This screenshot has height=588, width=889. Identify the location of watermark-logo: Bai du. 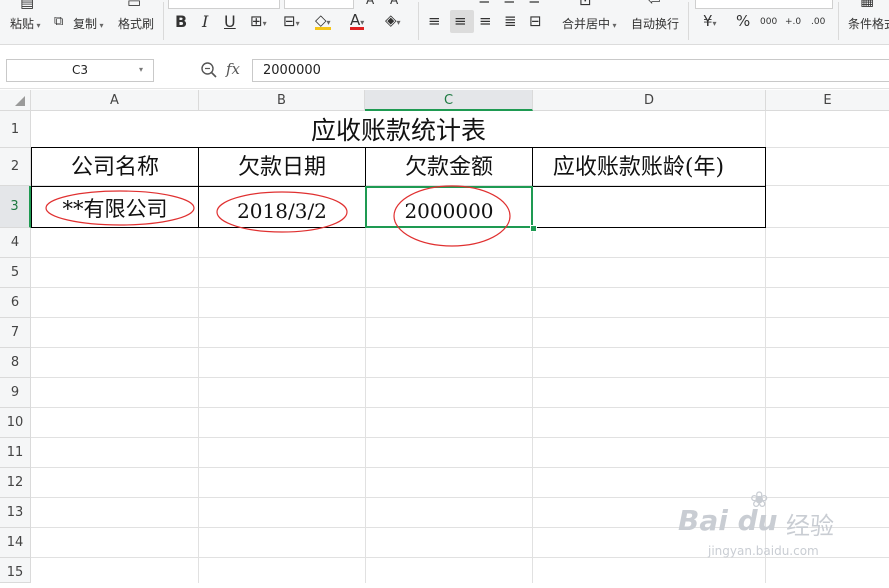
(728, 520).